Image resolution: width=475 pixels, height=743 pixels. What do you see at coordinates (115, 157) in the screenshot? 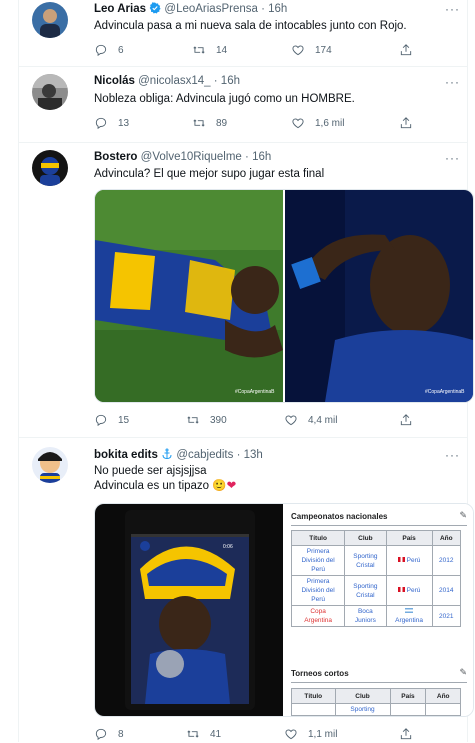
I see `display-name: Bostero` at bounding box center [115, 157].